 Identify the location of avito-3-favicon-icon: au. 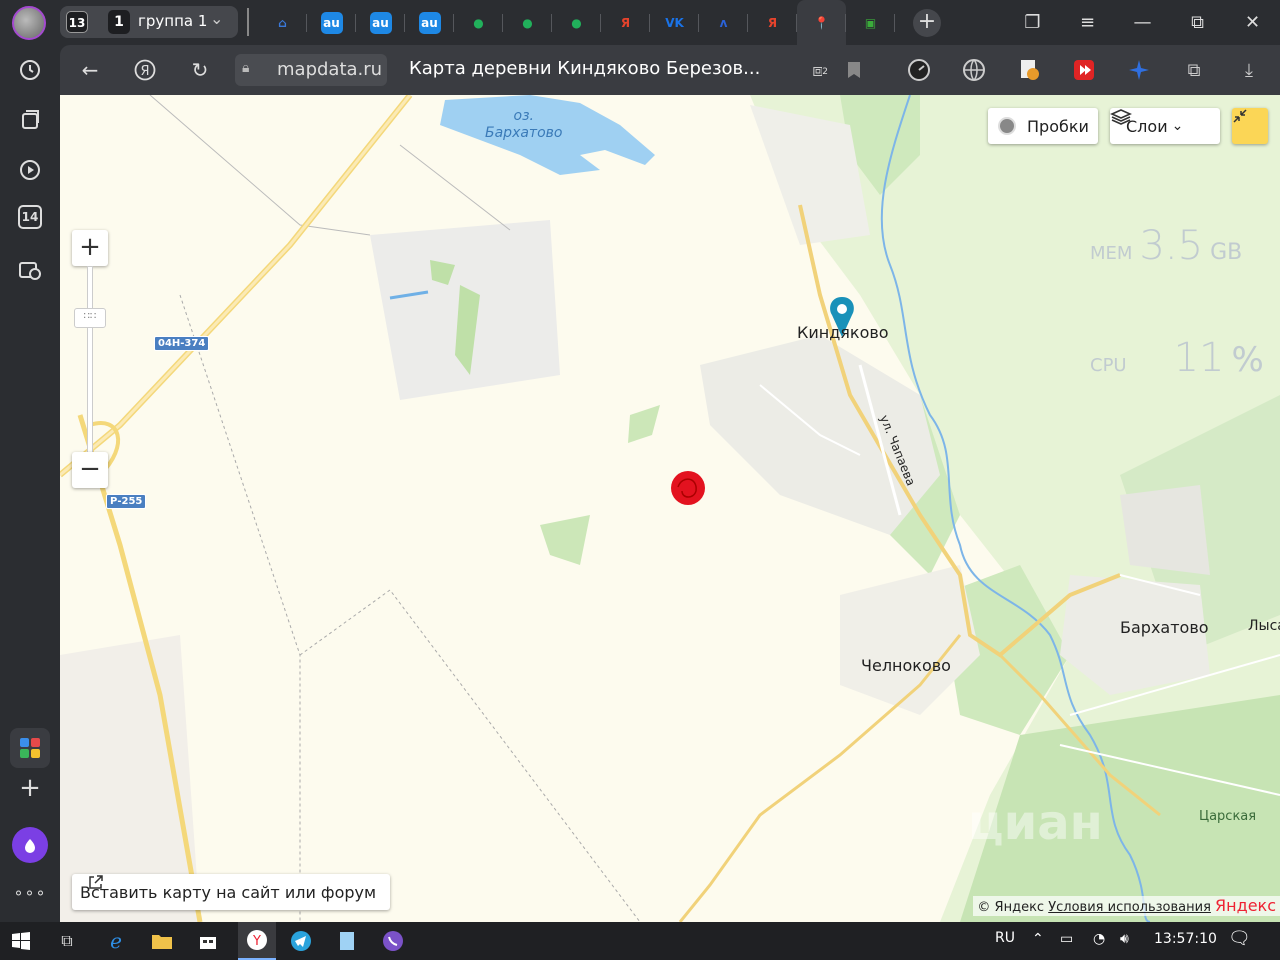
(429, 22).